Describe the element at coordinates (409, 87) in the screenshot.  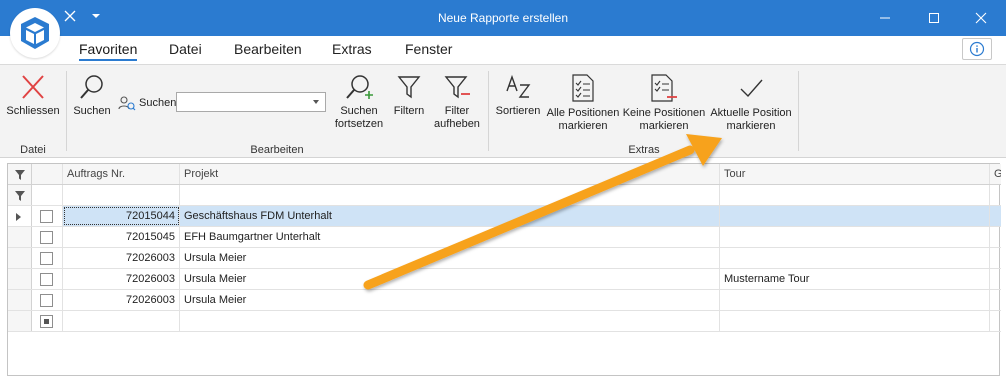
I see `funnel-icon` at that location.